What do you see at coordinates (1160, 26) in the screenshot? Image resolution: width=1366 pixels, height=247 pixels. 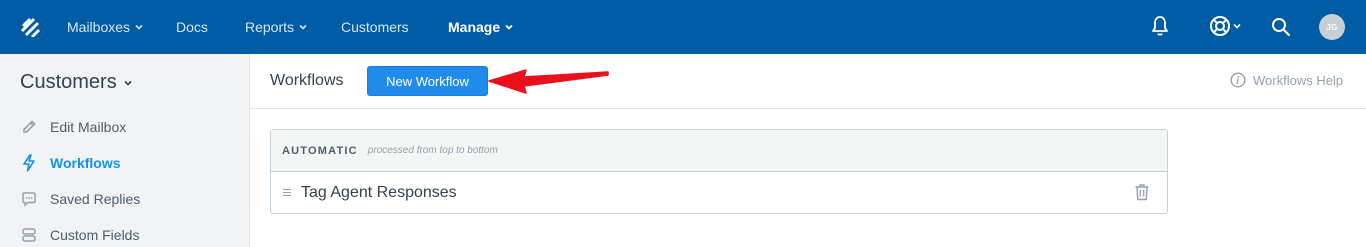 I see `bell-icon` at bounding box center [1160, 26].